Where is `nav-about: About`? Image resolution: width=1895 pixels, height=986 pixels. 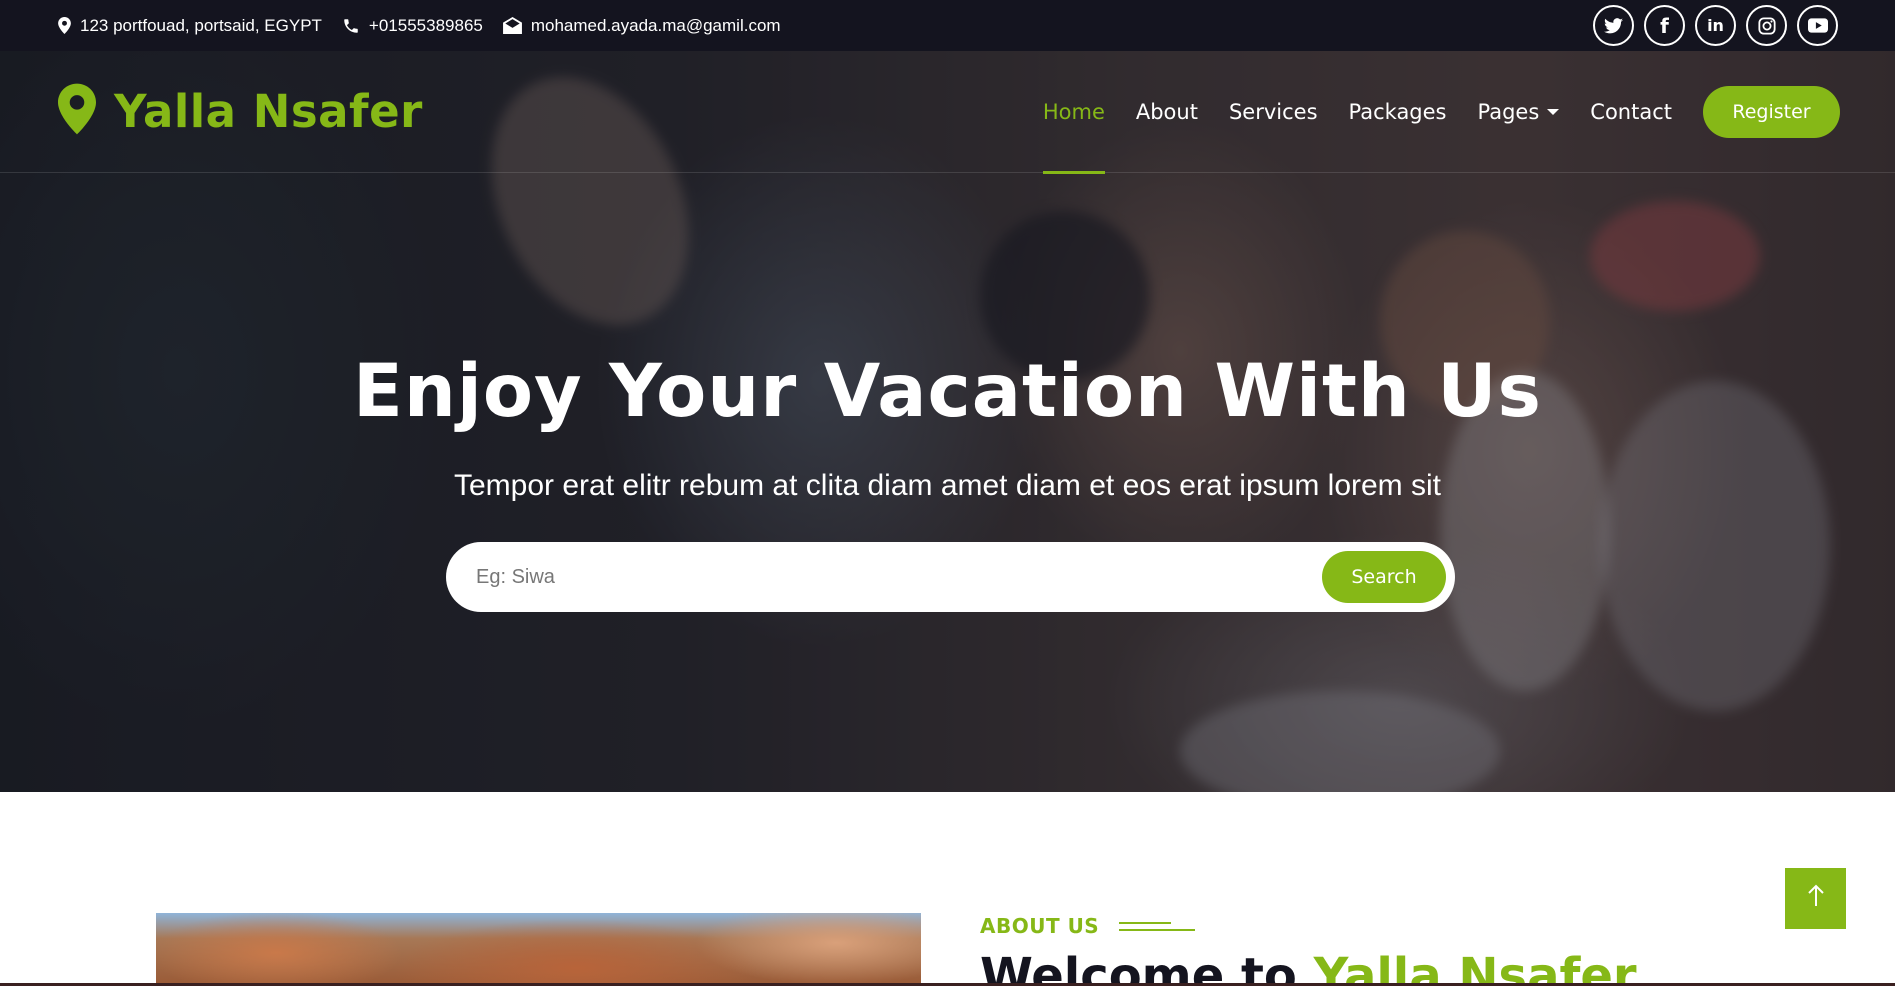 nav-about: About is located at coordinates (1167, 112).